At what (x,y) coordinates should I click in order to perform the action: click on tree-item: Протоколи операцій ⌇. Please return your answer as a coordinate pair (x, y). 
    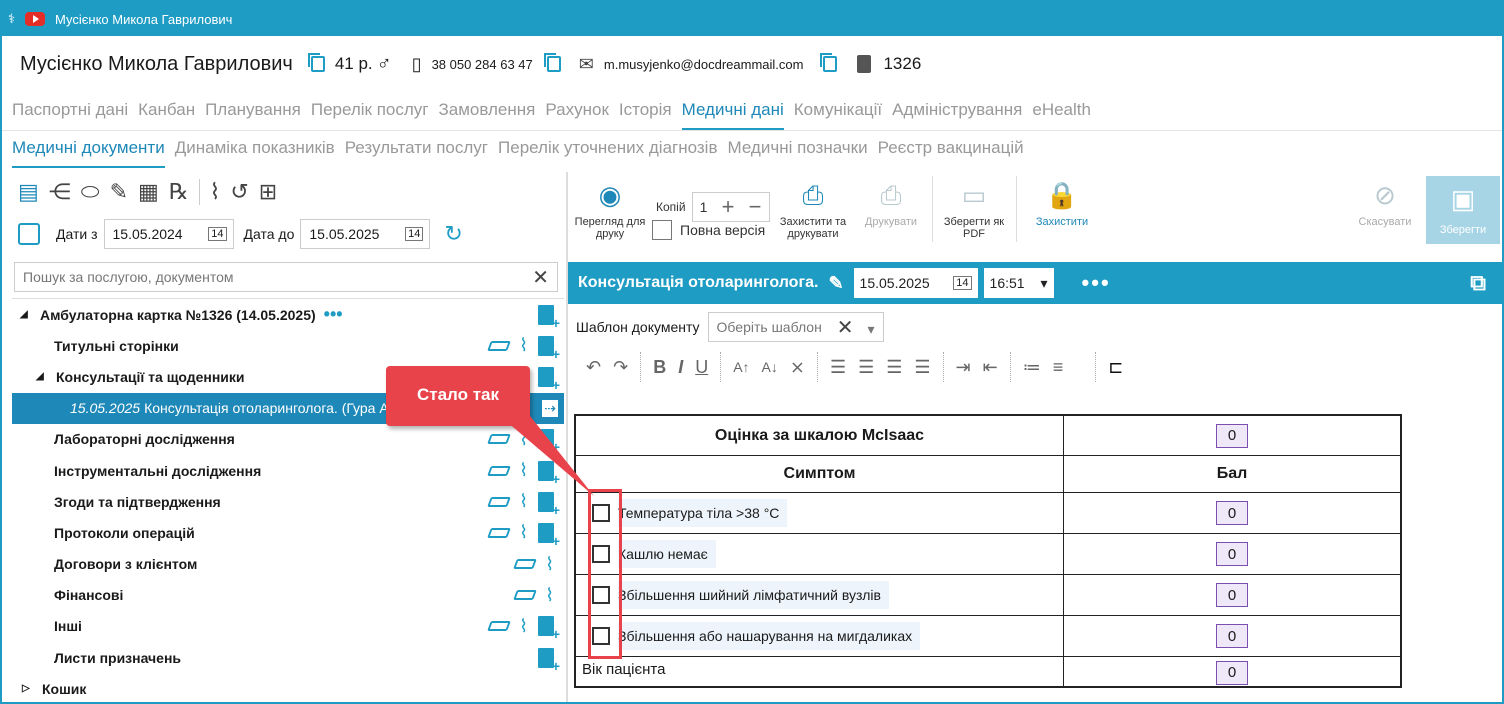
    Looking at the image, I should click on (288, 533).